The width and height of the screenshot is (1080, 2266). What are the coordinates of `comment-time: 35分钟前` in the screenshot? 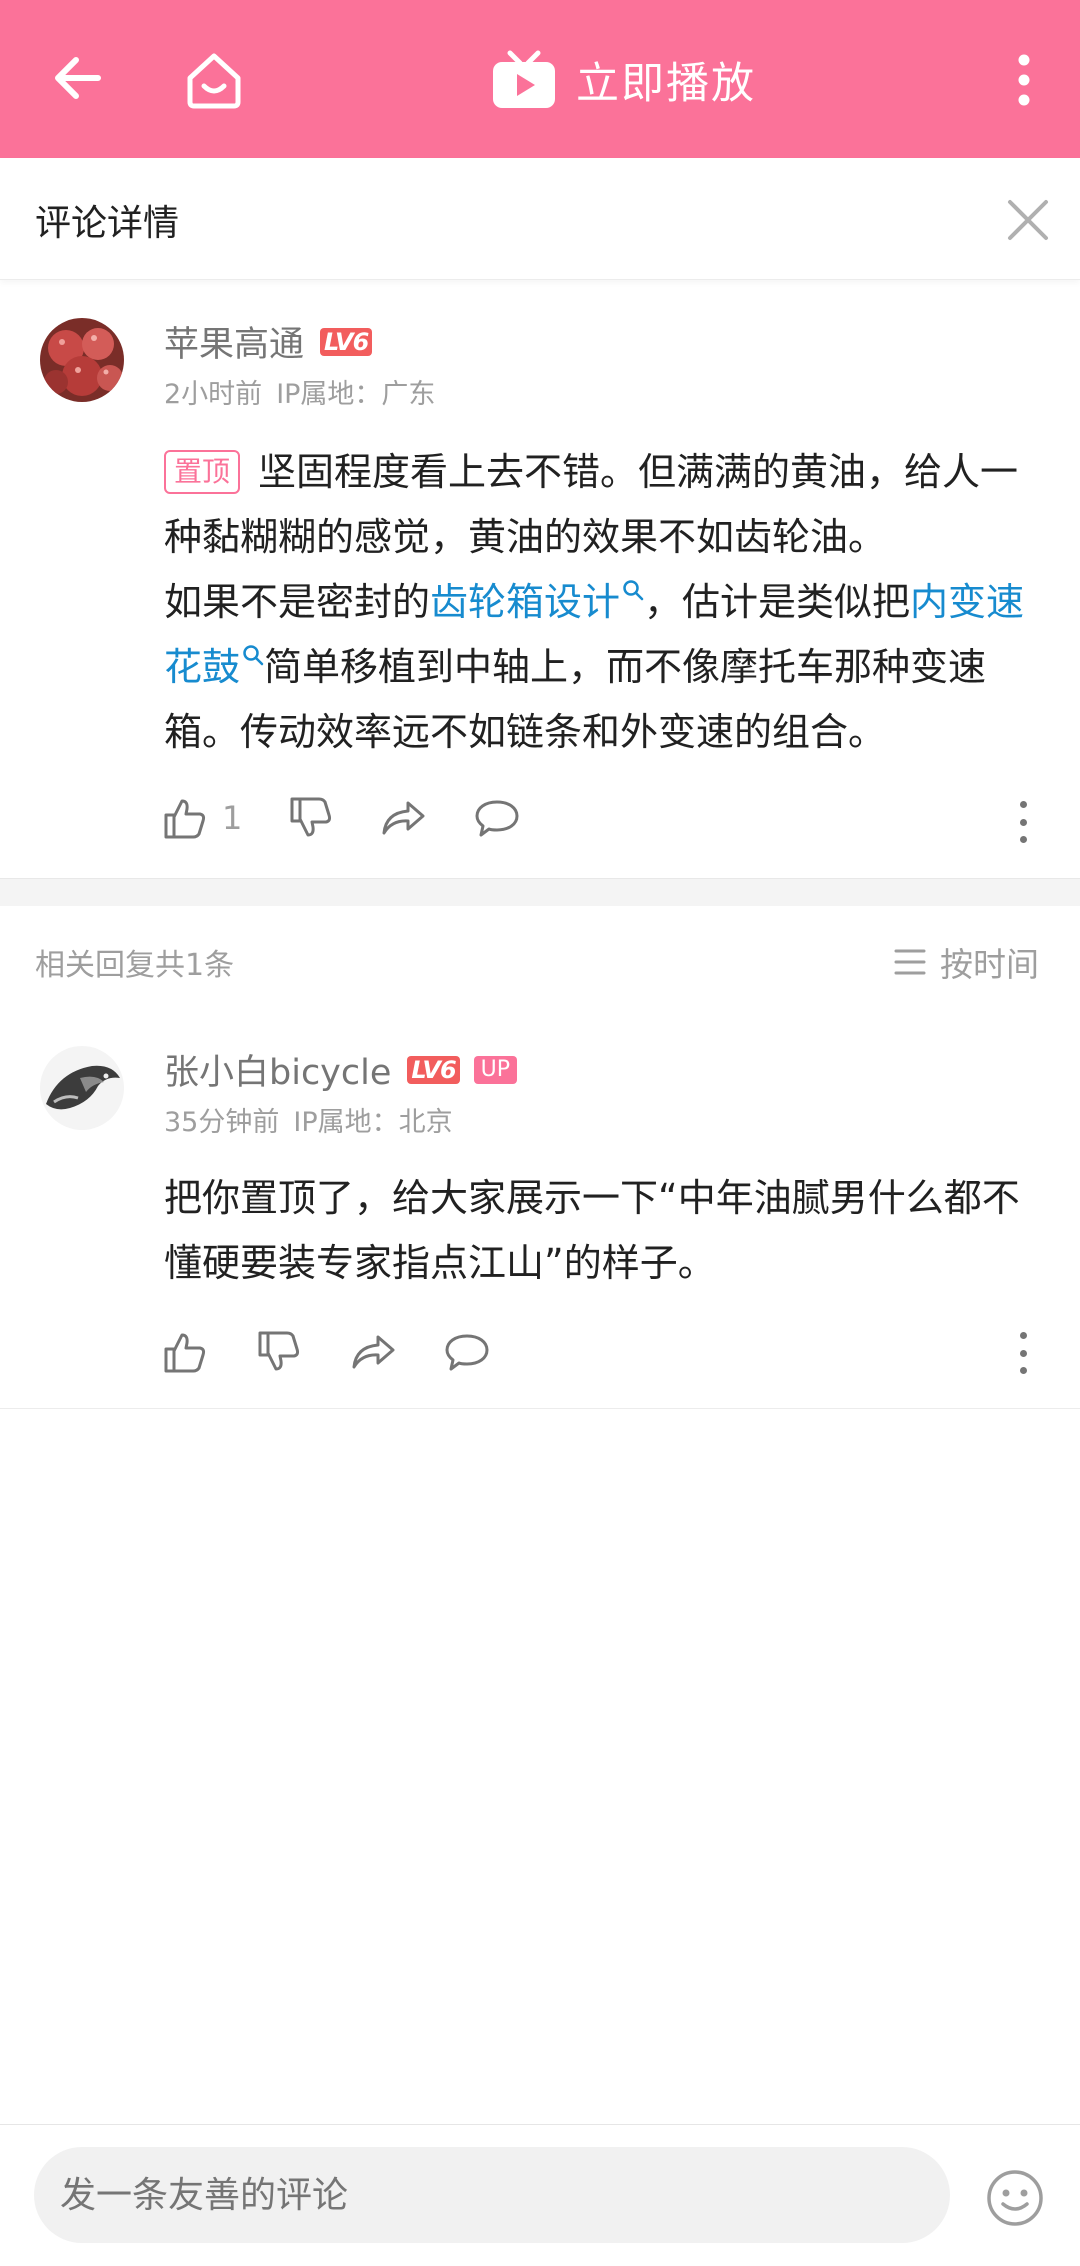 It's located at (222, 1122).